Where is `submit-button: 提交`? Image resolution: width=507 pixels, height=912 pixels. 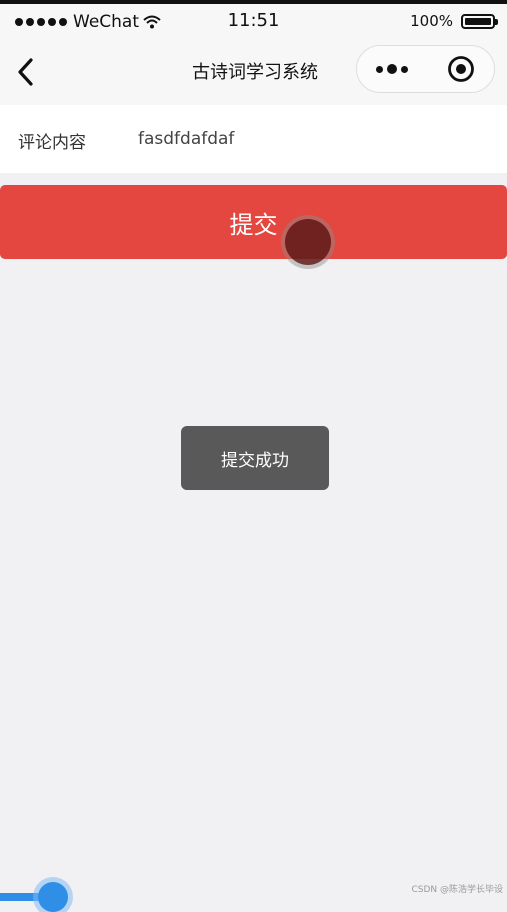
submit-button: 提交 is located at coordinates (253, 222).